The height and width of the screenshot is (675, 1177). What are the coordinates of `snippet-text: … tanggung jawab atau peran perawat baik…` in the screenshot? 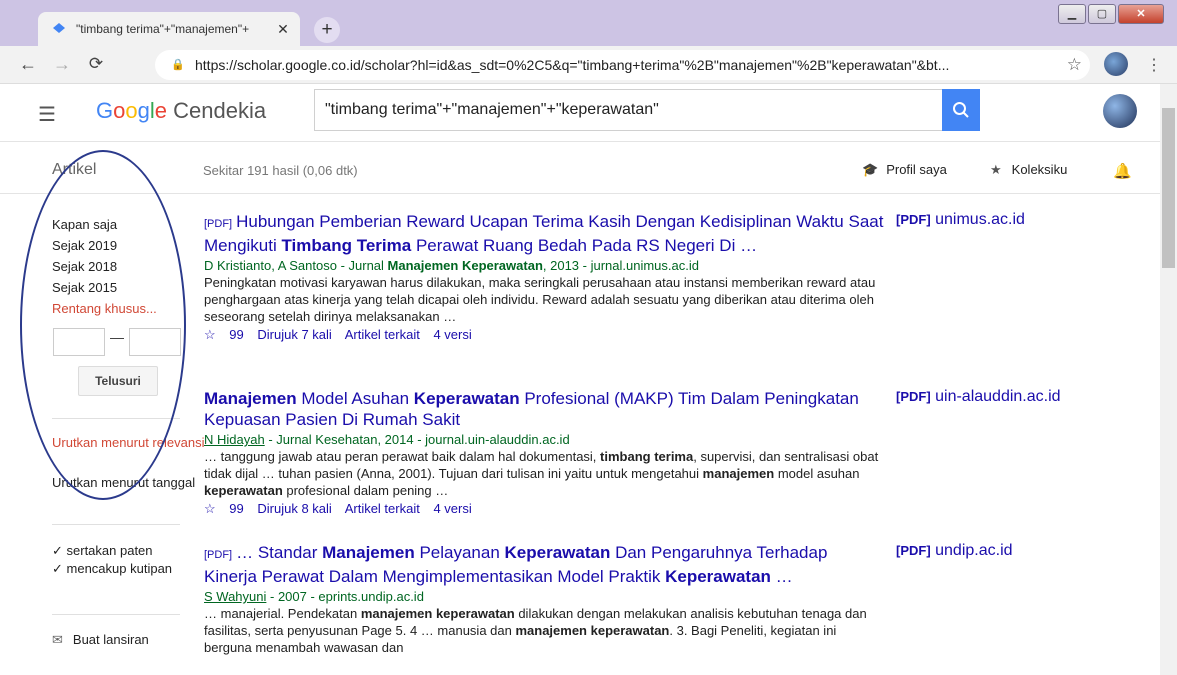 It's located at (402, 456).